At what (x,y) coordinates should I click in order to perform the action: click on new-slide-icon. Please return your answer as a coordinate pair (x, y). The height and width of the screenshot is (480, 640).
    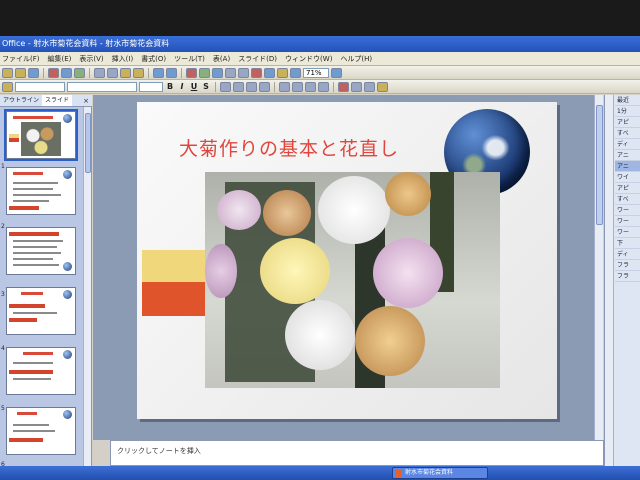
    Looking at the image, I should click on (295, 72).